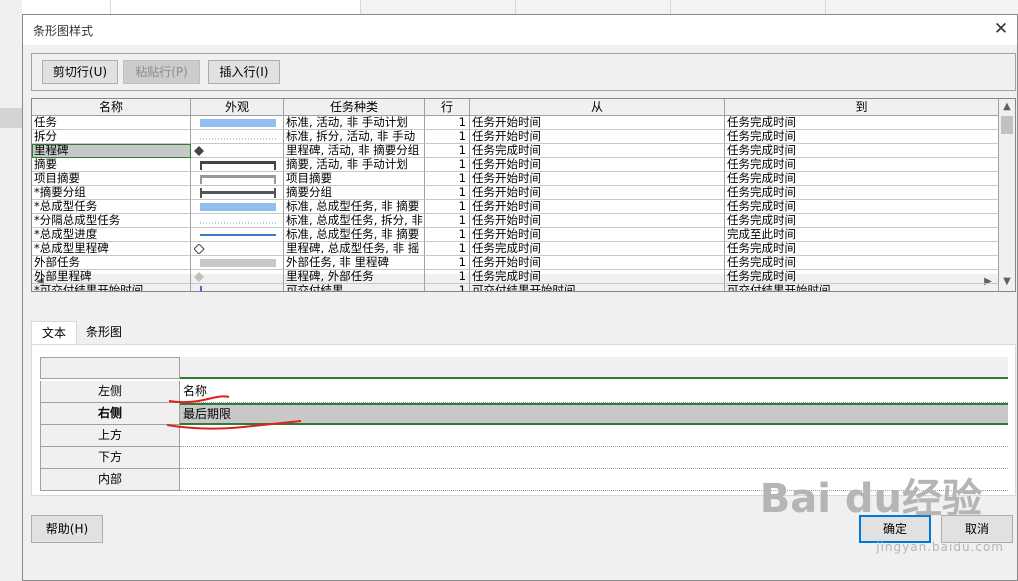  I want to click on table-row: *总成型任务 标准, 总成型任务, 非 摘要 1 任务开始时间 任务完成时间, so click(515, 207).